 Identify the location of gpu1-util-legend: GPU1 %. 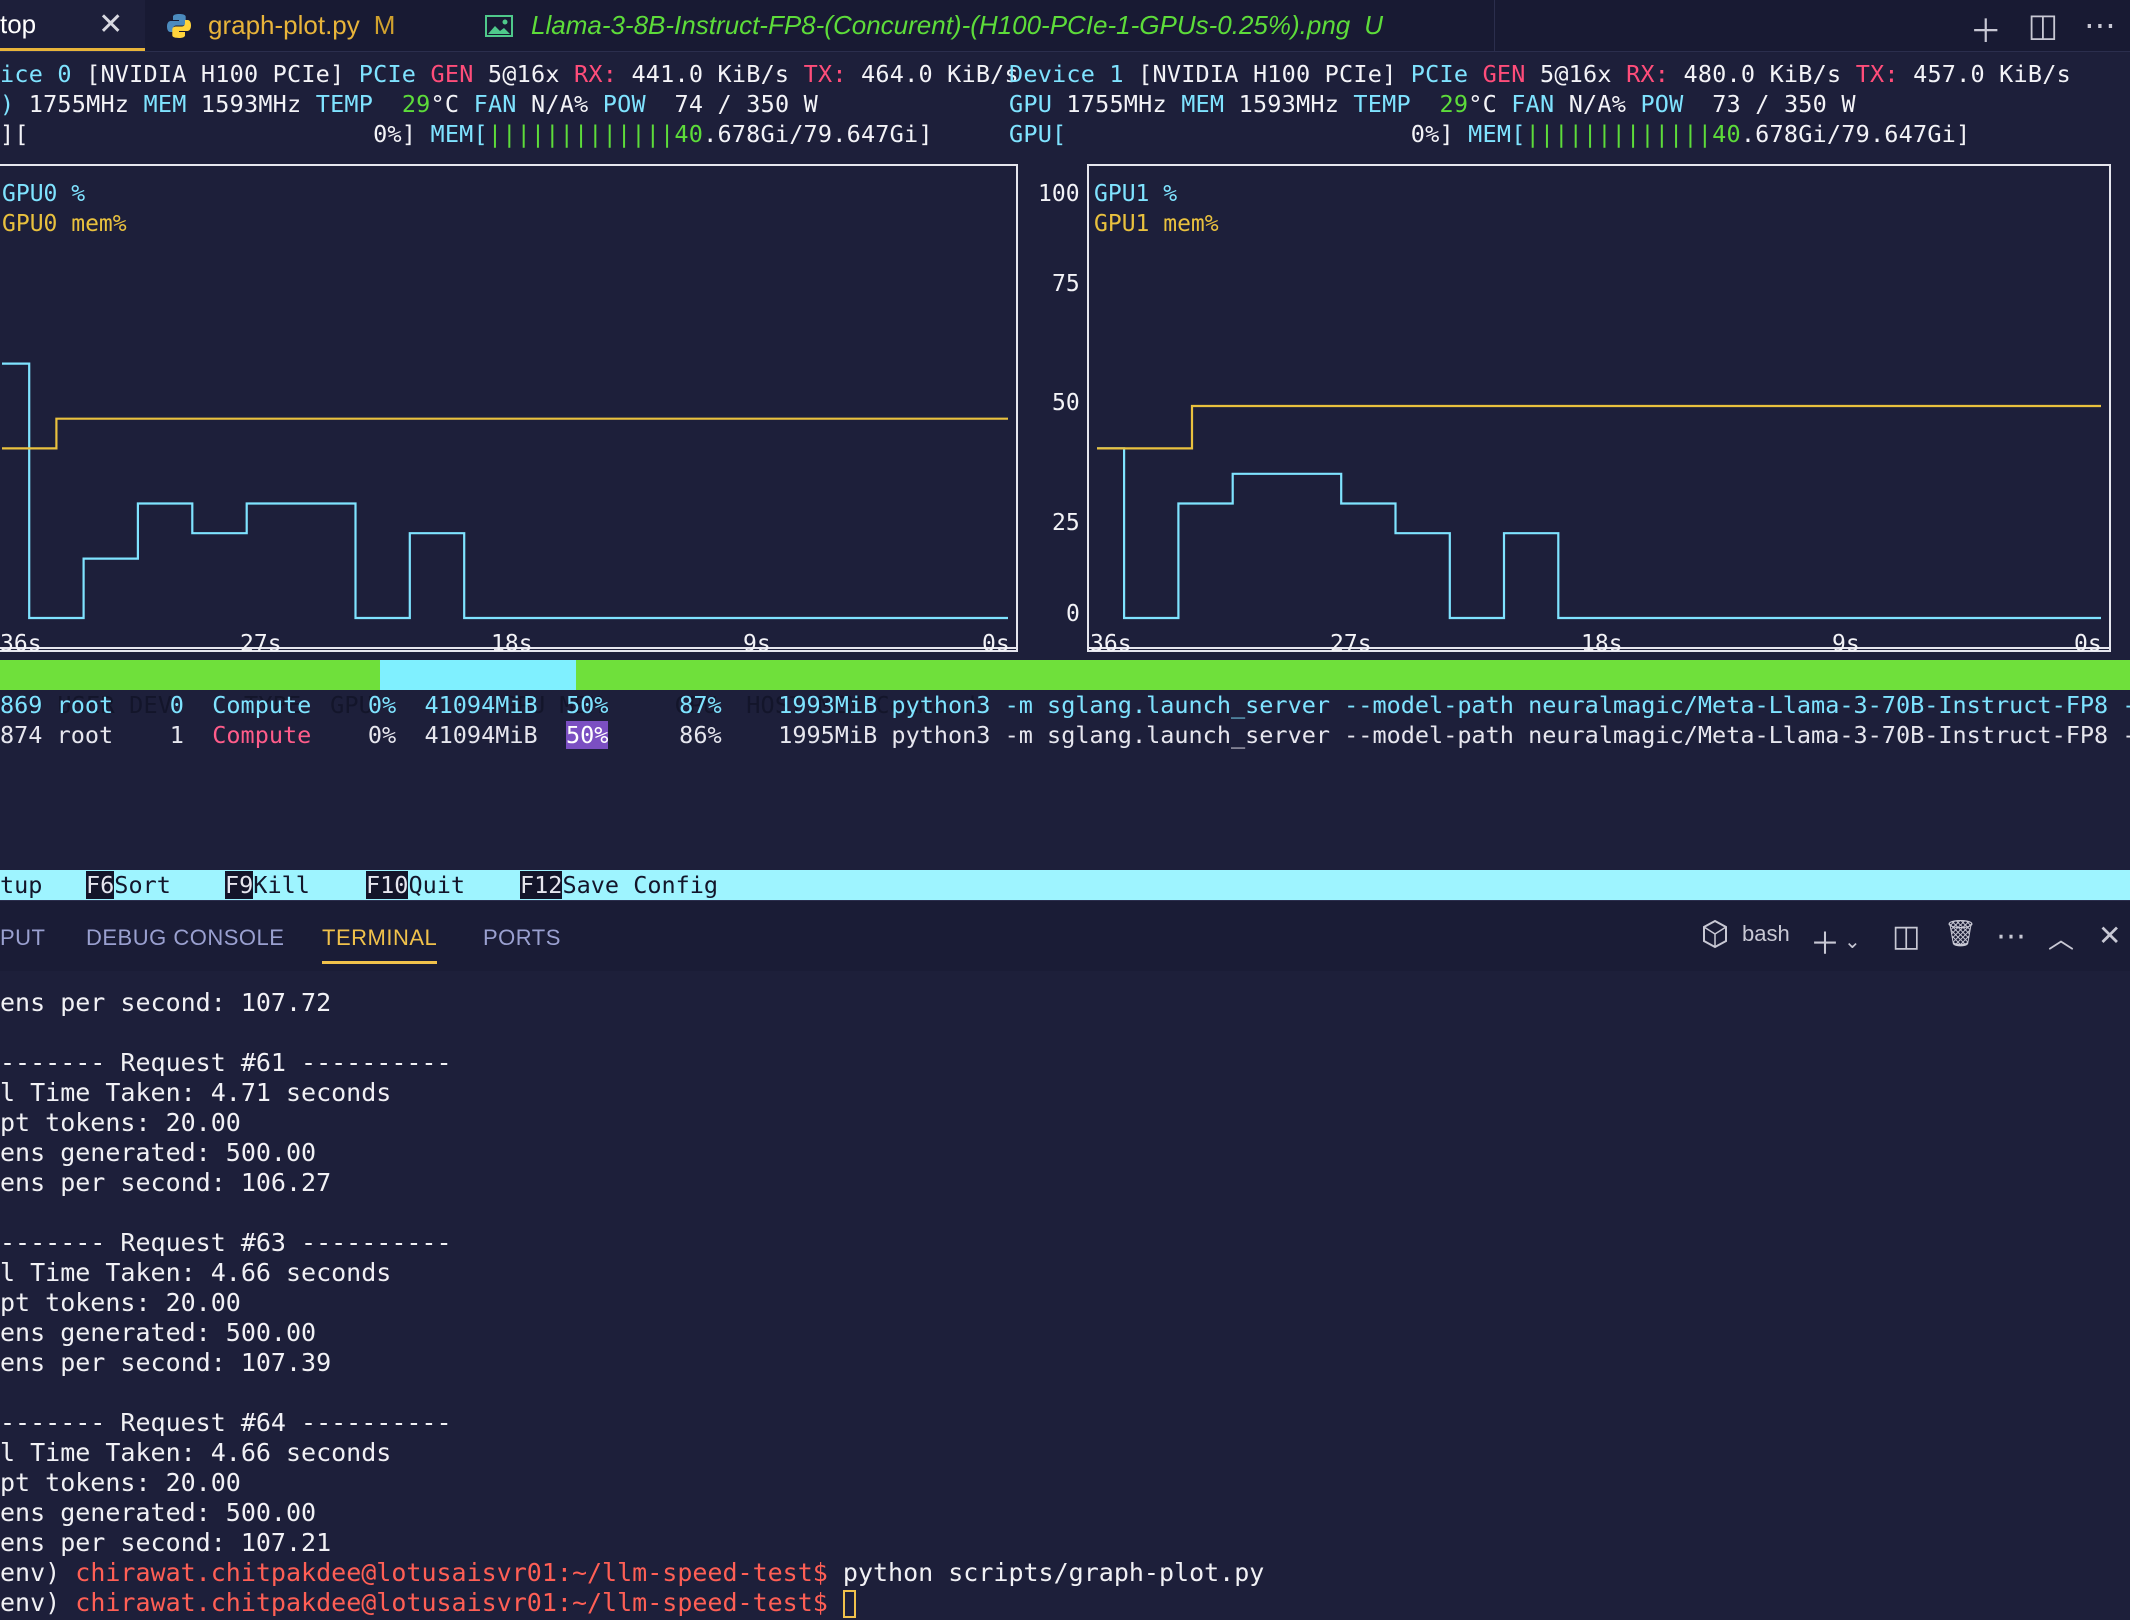
(1136, 194).